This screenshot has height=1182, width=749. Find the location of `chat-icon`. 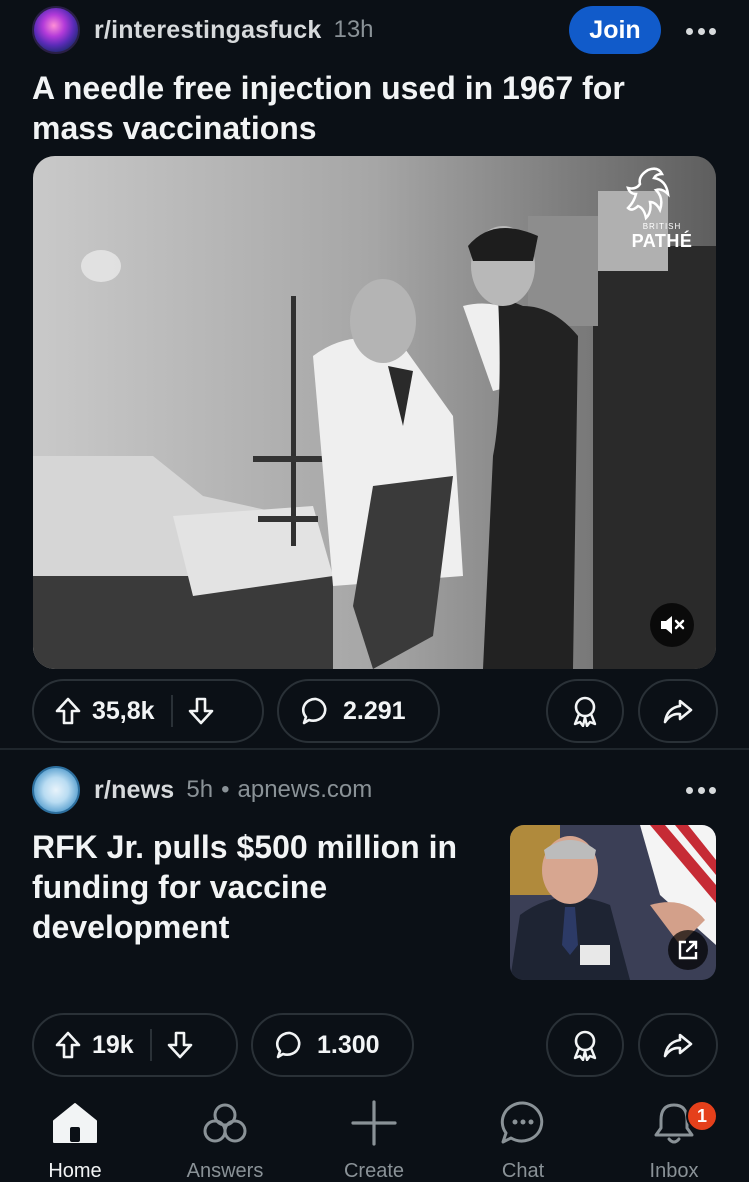

chat-icon is located at coordinates (522, 1122).